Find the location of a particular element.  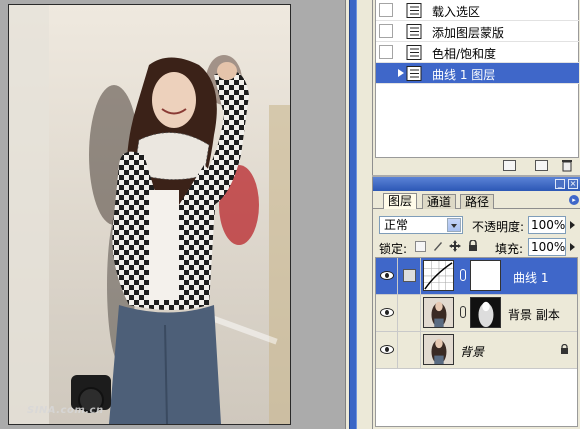

history-item-label: 添加图层蒙版 is located at coordinates (468, 33).